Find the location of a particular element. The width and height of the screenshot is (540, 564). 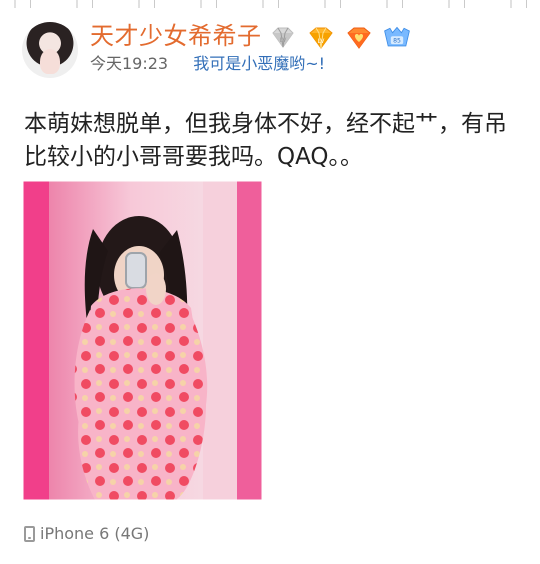

post-meta: 今天19:23 我可是小恶魔哟~! is located at coordinates (207, 64).